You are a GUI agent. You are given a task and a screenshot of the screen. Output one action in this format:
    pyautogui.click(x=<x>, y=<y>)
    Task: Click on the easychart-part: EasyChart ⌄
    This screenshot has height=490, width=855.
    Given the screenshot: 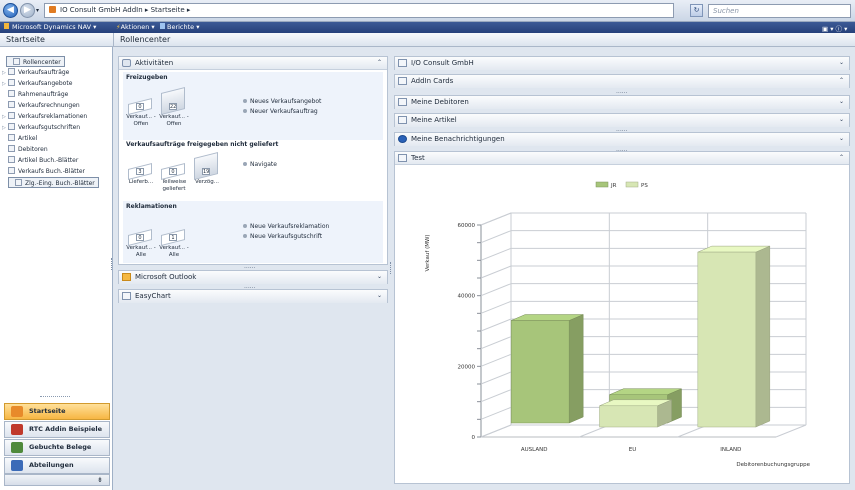 What is the action you would take?
    pyautogui.click(x=253, y=296)
    